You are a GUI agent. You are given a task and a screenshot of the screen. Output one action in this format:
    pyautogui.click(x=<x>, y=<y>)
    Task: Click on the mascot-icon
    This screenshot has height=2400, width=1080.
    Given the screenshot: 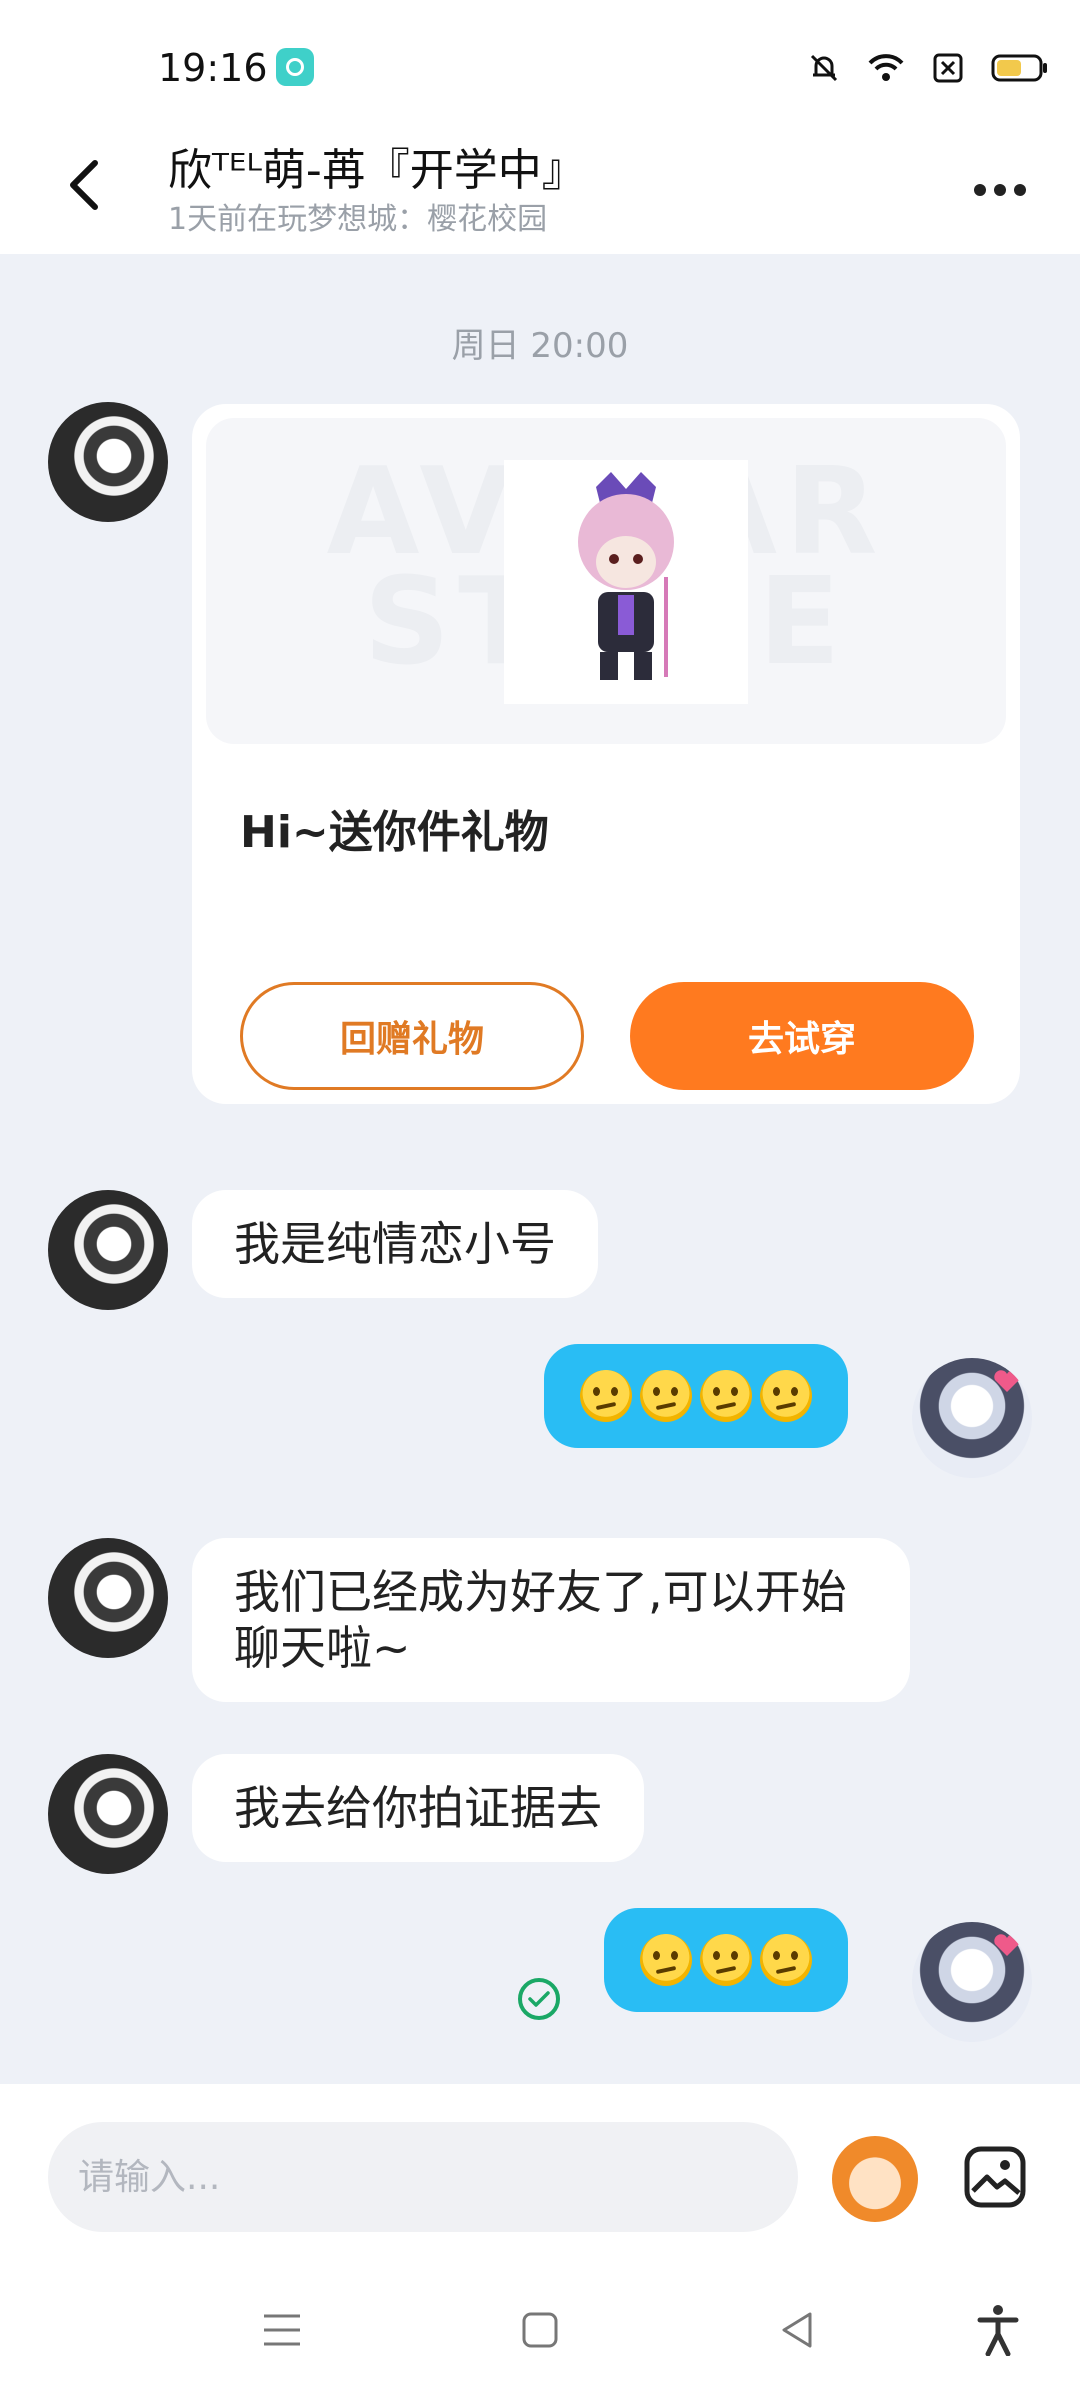 What is the action you would take?
    pyautogui.click(x=875, y=2179)
    